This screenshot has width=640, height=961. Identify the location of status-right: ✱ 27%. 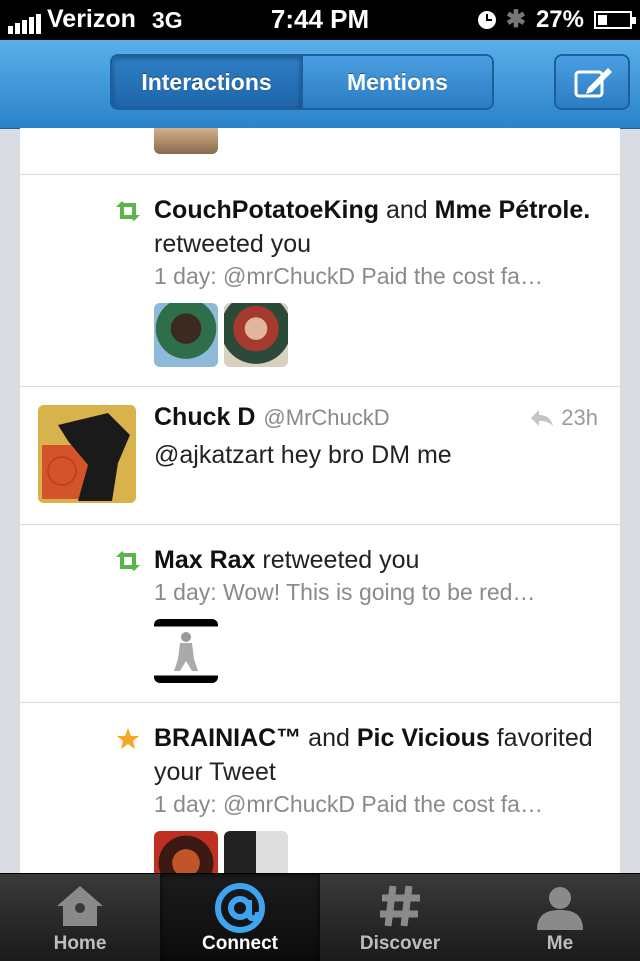
(556, 19).